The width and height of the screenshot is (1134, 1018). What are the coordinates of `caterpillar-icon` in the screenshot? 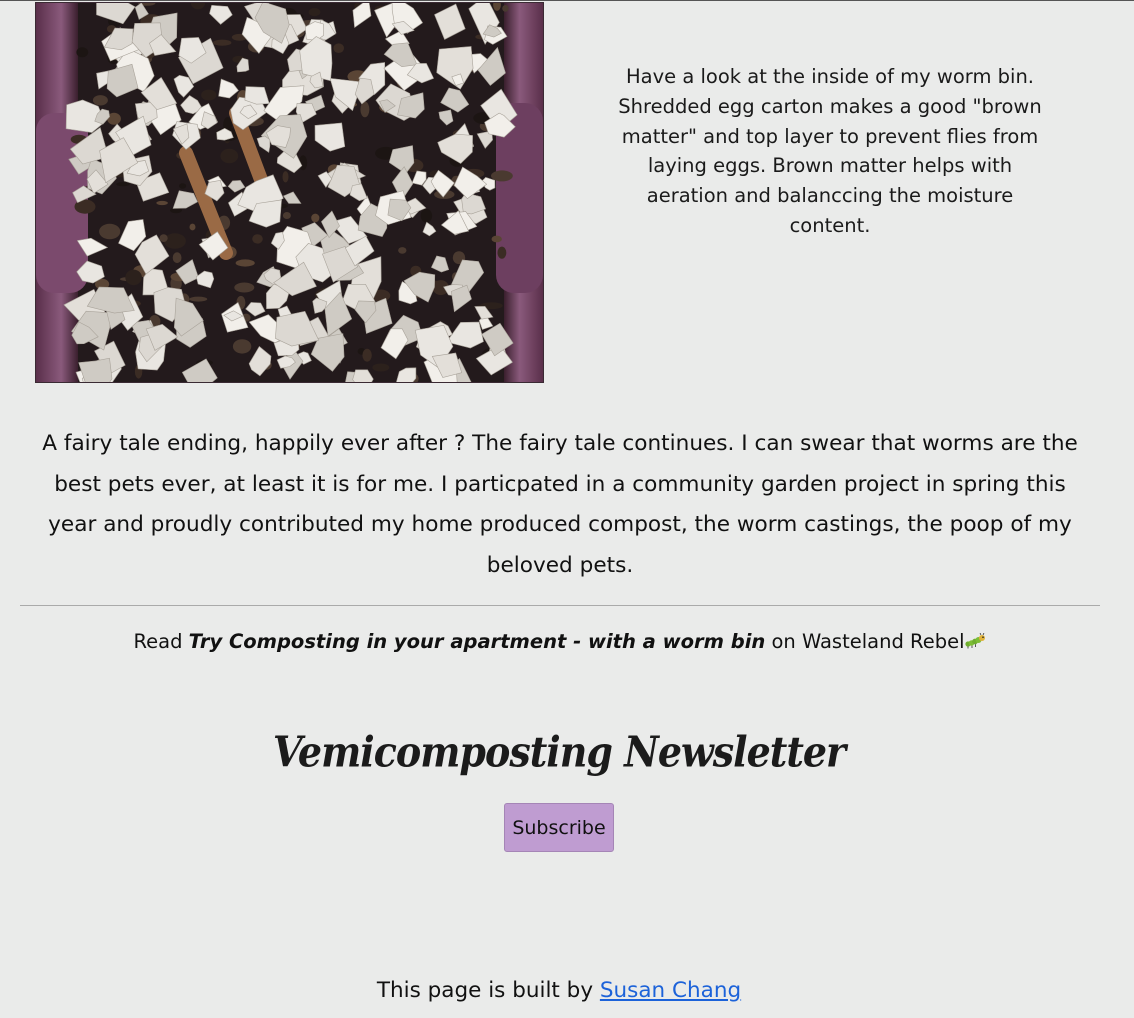 It's located at (974, 639).